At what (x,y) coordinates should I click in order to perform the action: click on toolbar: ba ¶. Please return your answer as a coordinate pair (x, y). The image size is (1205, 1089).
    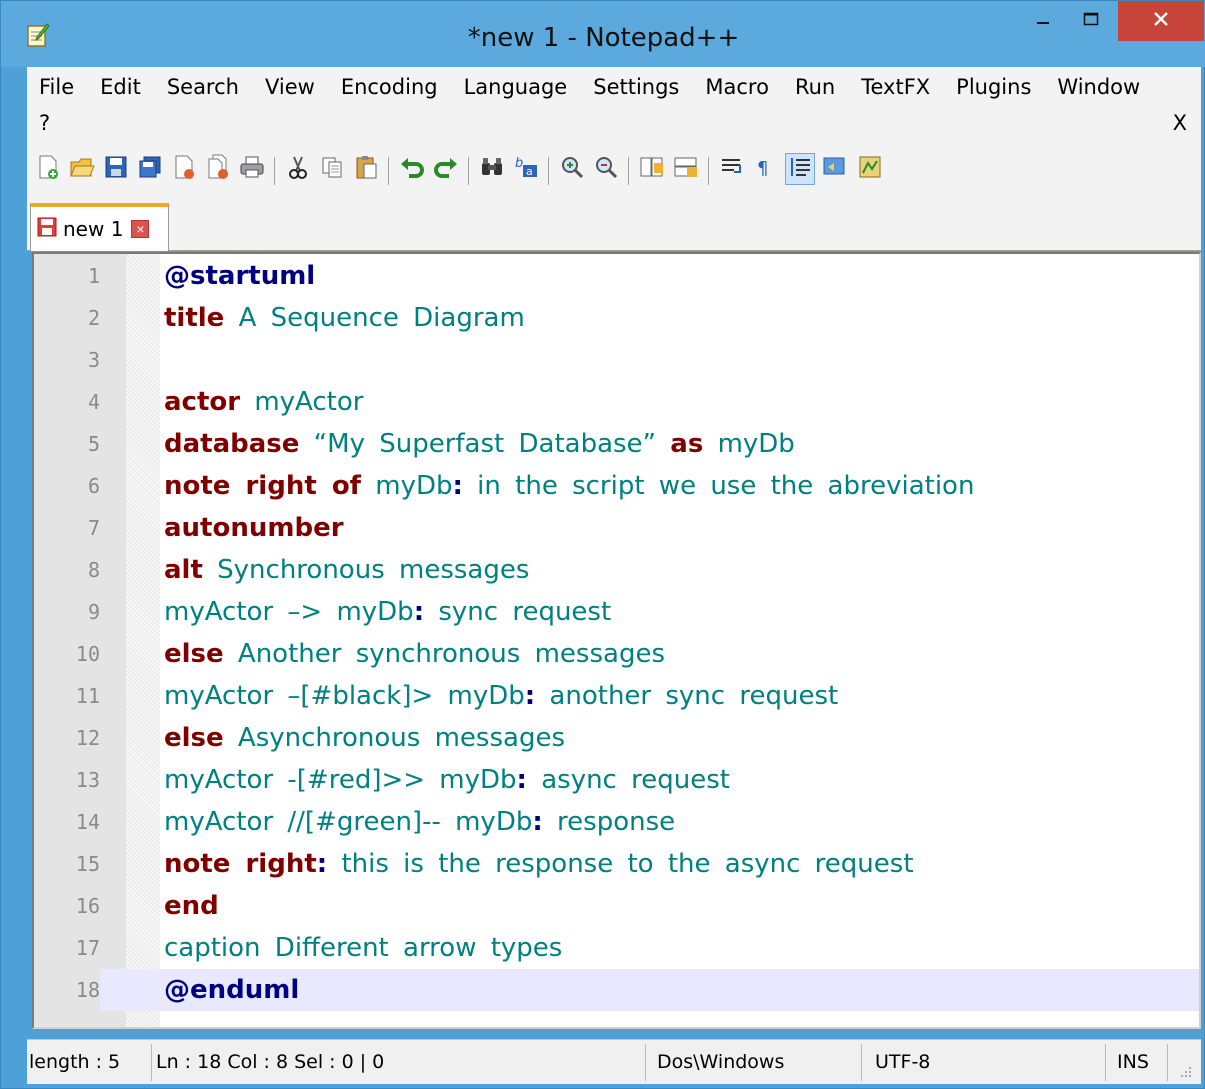
    Looking at the image, I should click on (614, 172).